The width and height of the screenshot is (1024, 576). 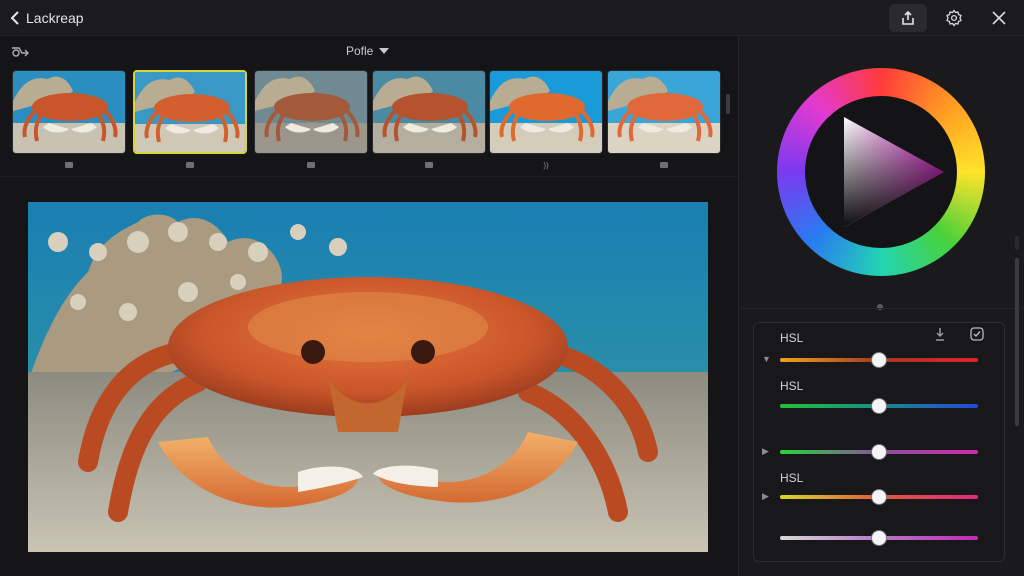 I want to click on panel-scrollbar, so click(x=1017, y=342).